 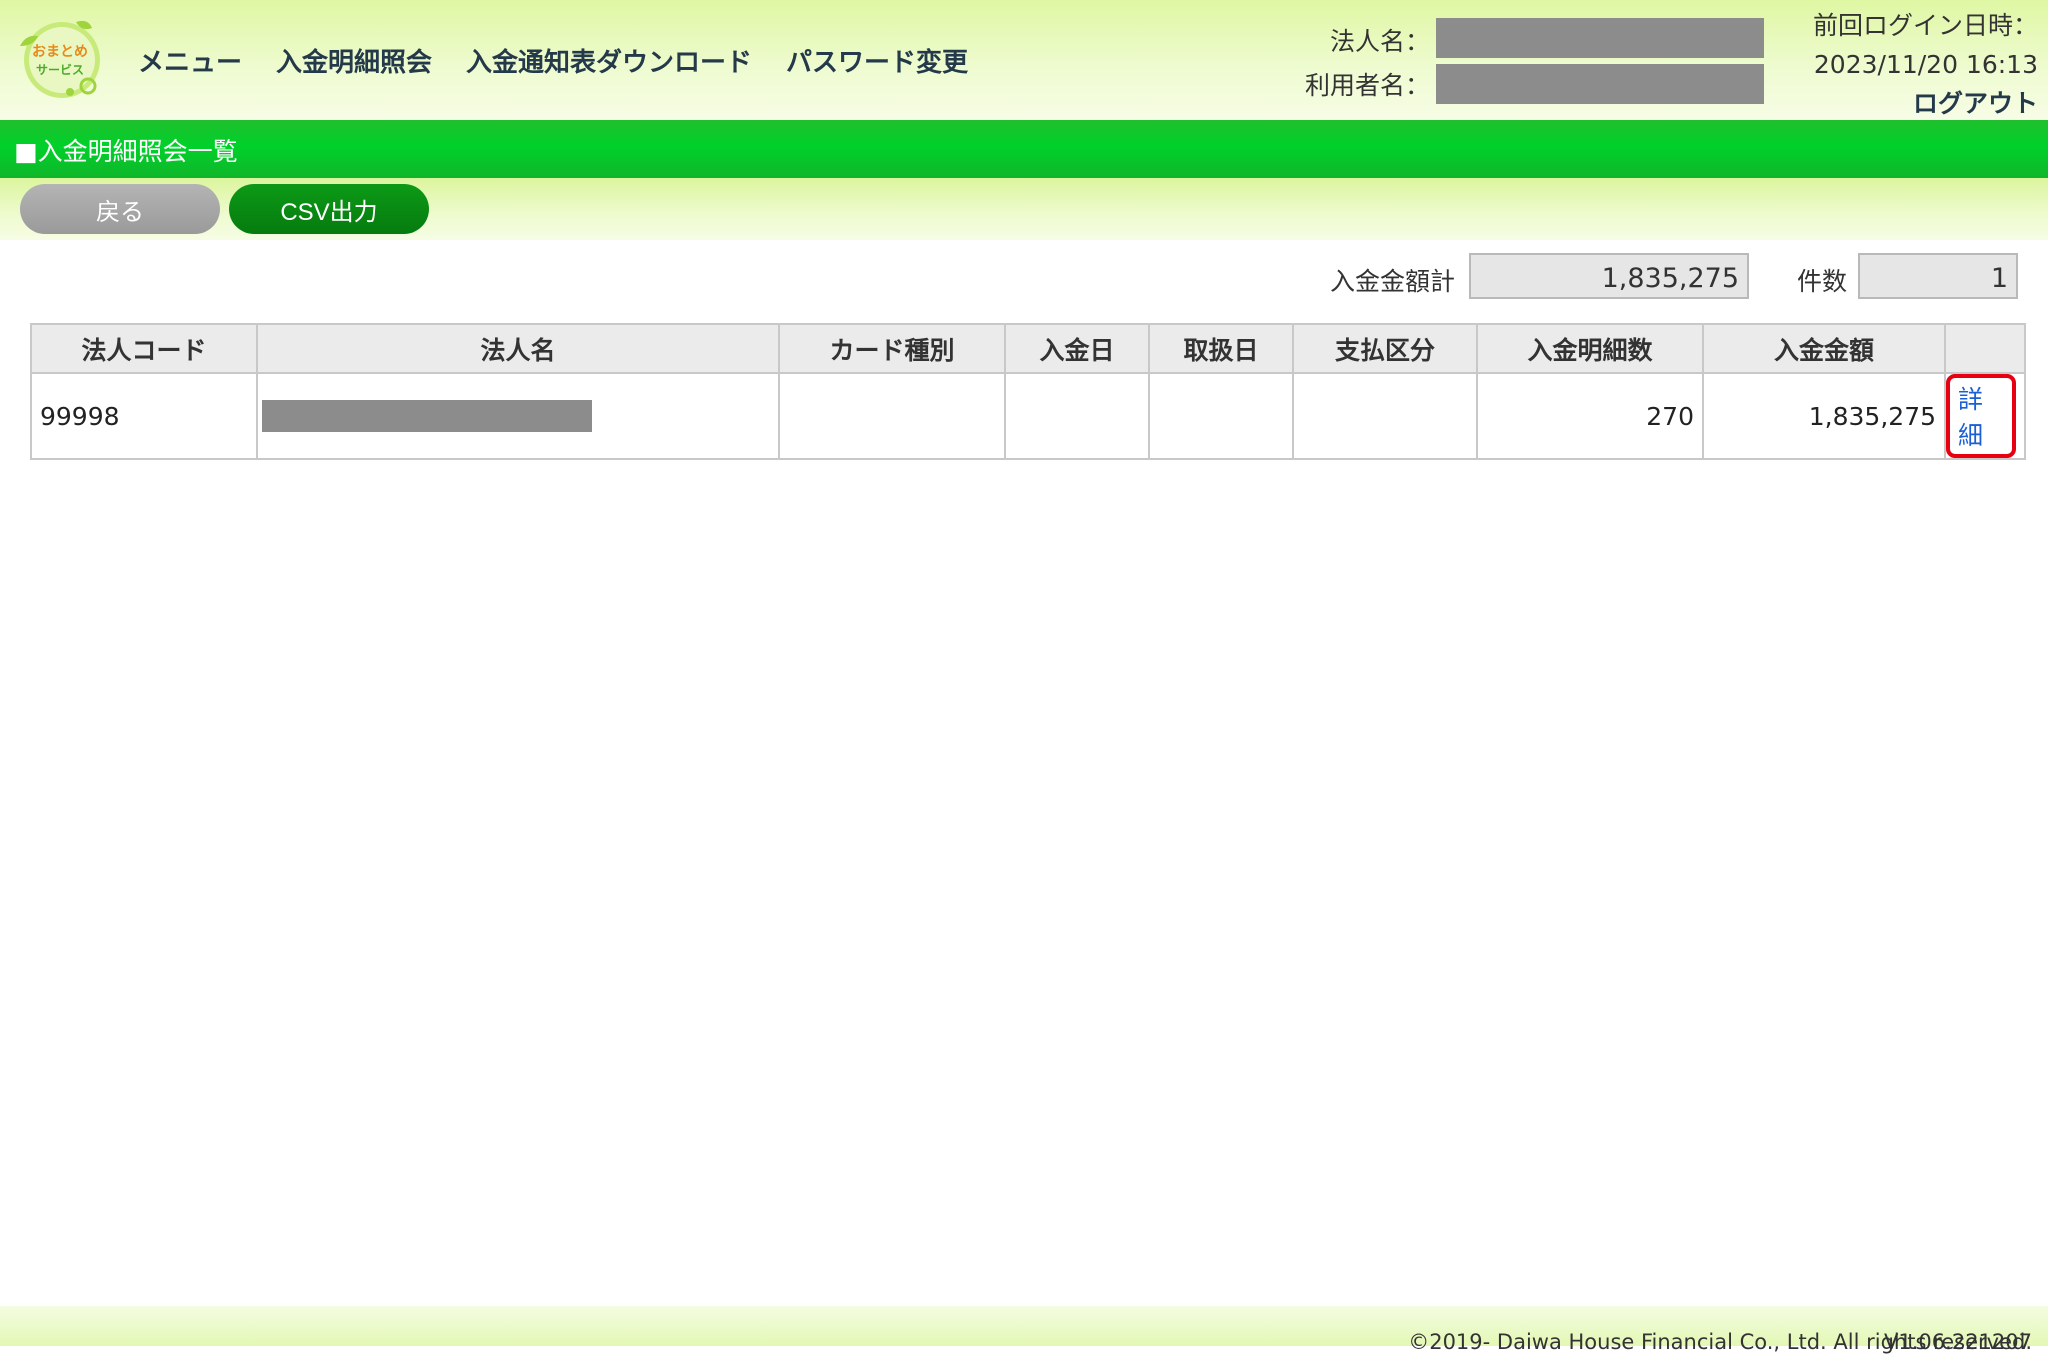 I want to click on table-row: 99998 270 1,835,275 詳細, so click(x=1028, y=416).